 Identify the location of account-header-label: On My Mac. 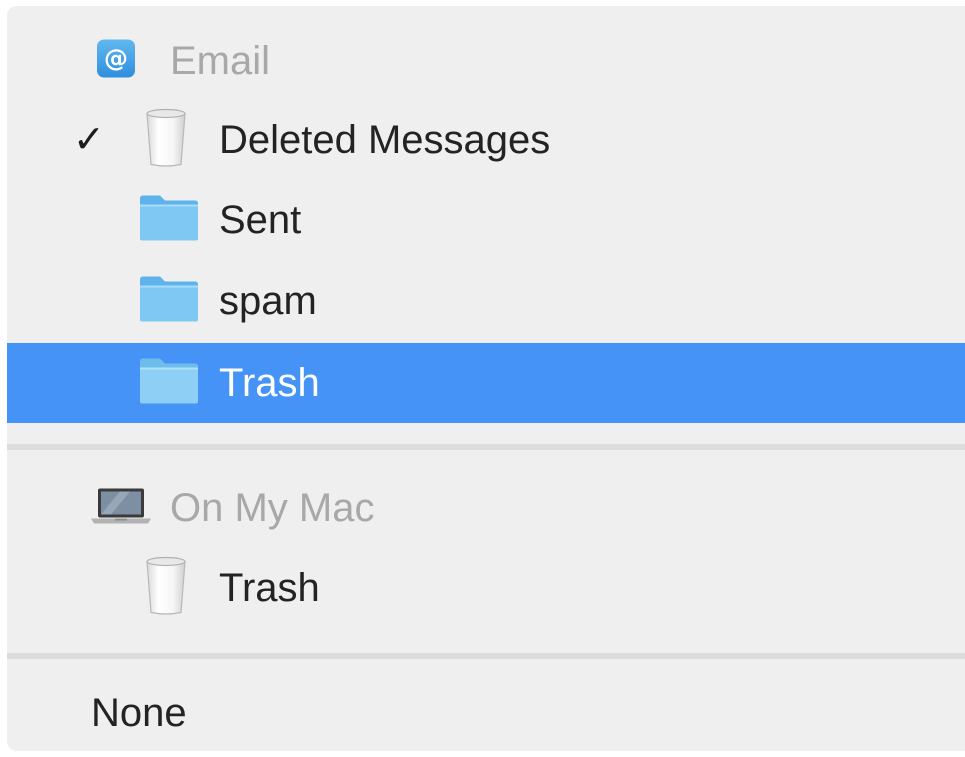
(272, 508).